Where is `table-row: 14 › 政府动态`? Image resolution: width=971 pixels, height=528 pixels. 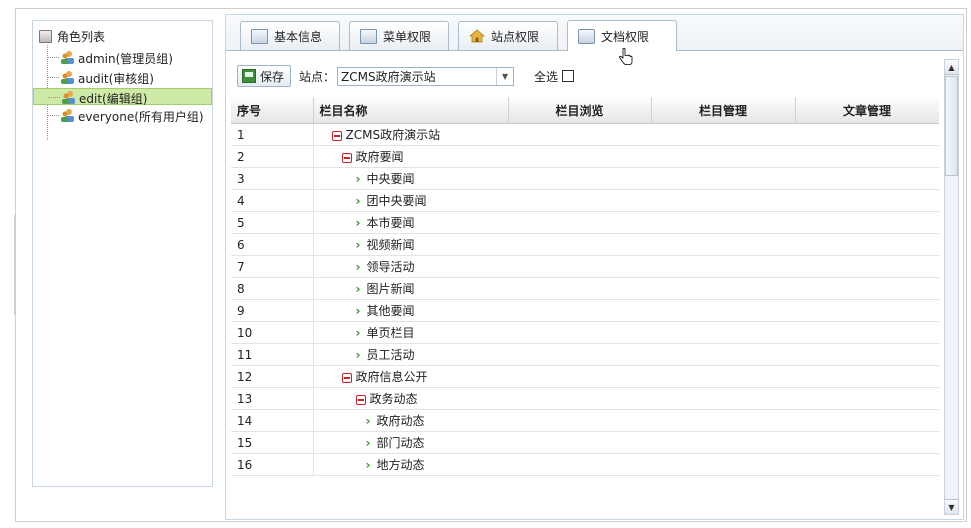
table-row: 14 › 政府动态 is located at coordinates (585, 420).